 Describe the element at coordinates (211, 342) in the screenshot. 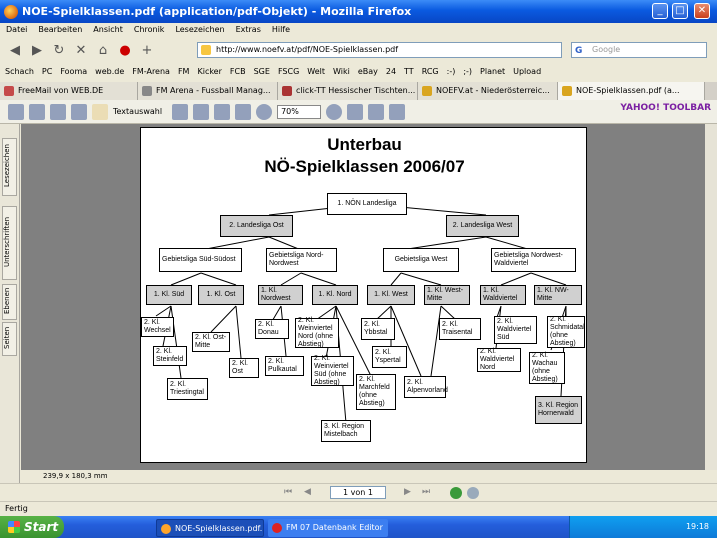

I see `node-2kl-ost-mitte: 2. Kl. Ost-Mitte` at that location.